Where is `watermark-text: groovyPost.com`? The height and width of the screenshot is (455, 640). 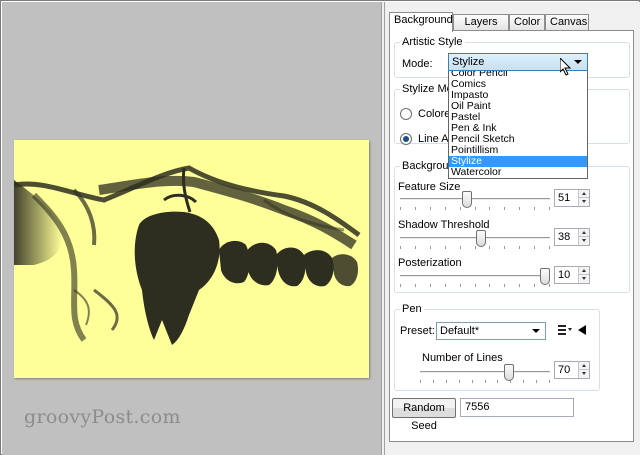 watermark-text: groovyPost.com is located at coordinates (102, 417).